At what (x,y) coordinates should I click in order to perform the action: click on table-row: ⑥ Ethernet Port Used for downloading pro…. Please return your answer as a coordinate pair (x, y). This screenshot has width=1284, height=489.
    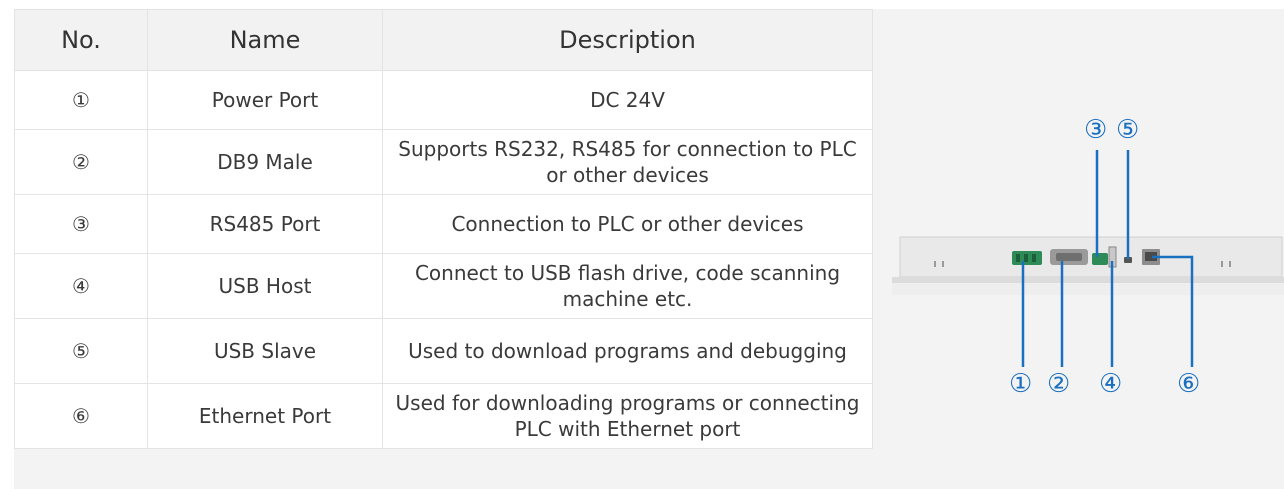
    Looking at the image, I should click on (443, 416).